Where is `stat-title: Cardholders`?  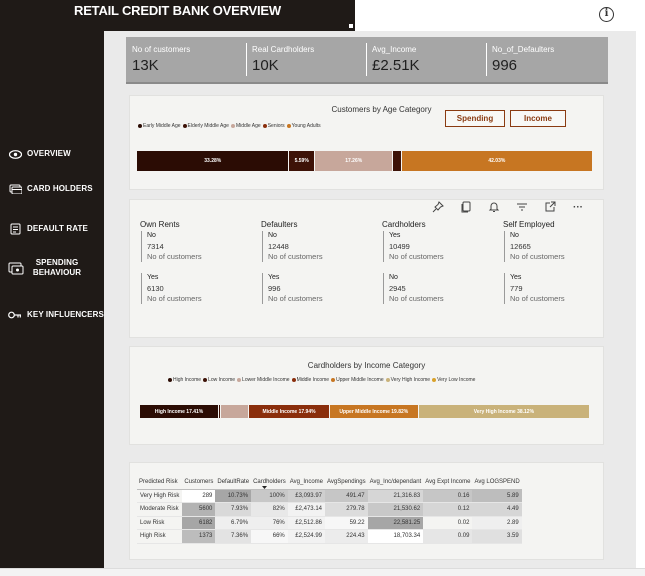
stat-title: Cardholders is located at coordinates (404, 224).